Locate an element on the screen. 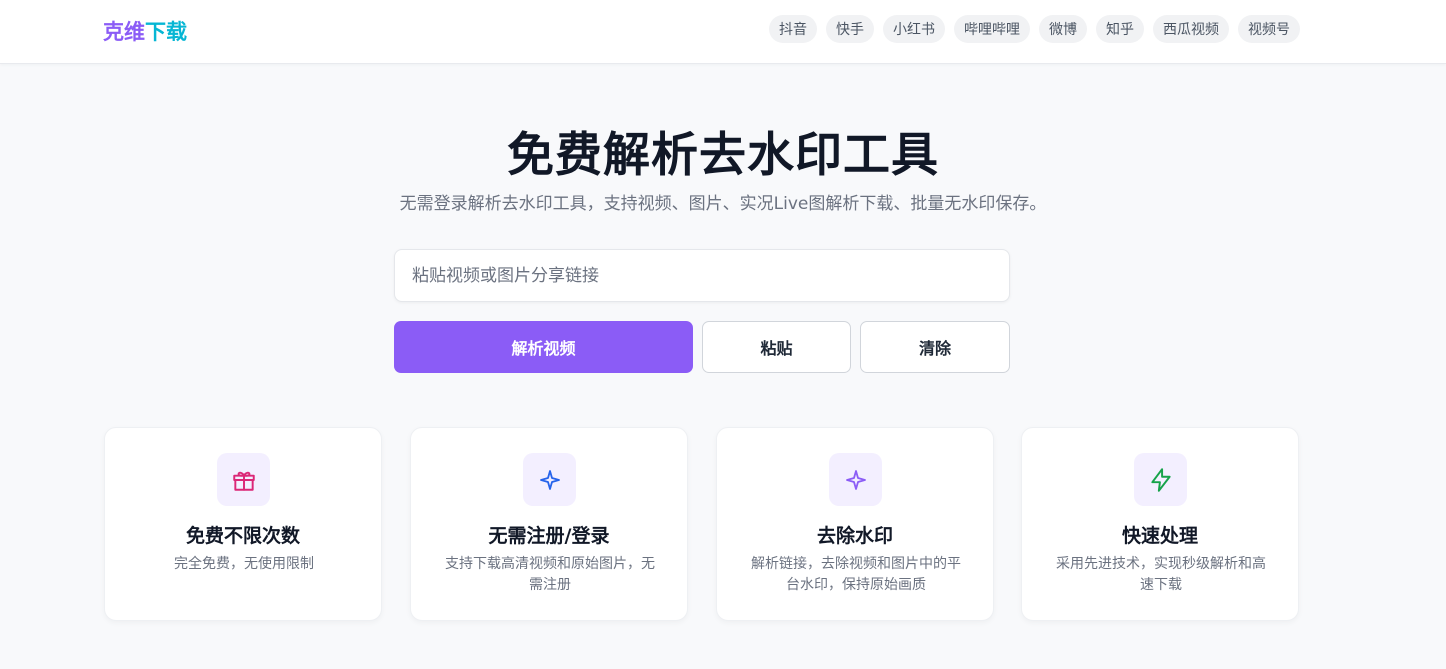 This screenshot has height=669, width=1446. logo-text-part2: 下载 is located at coordinates (166, 32).